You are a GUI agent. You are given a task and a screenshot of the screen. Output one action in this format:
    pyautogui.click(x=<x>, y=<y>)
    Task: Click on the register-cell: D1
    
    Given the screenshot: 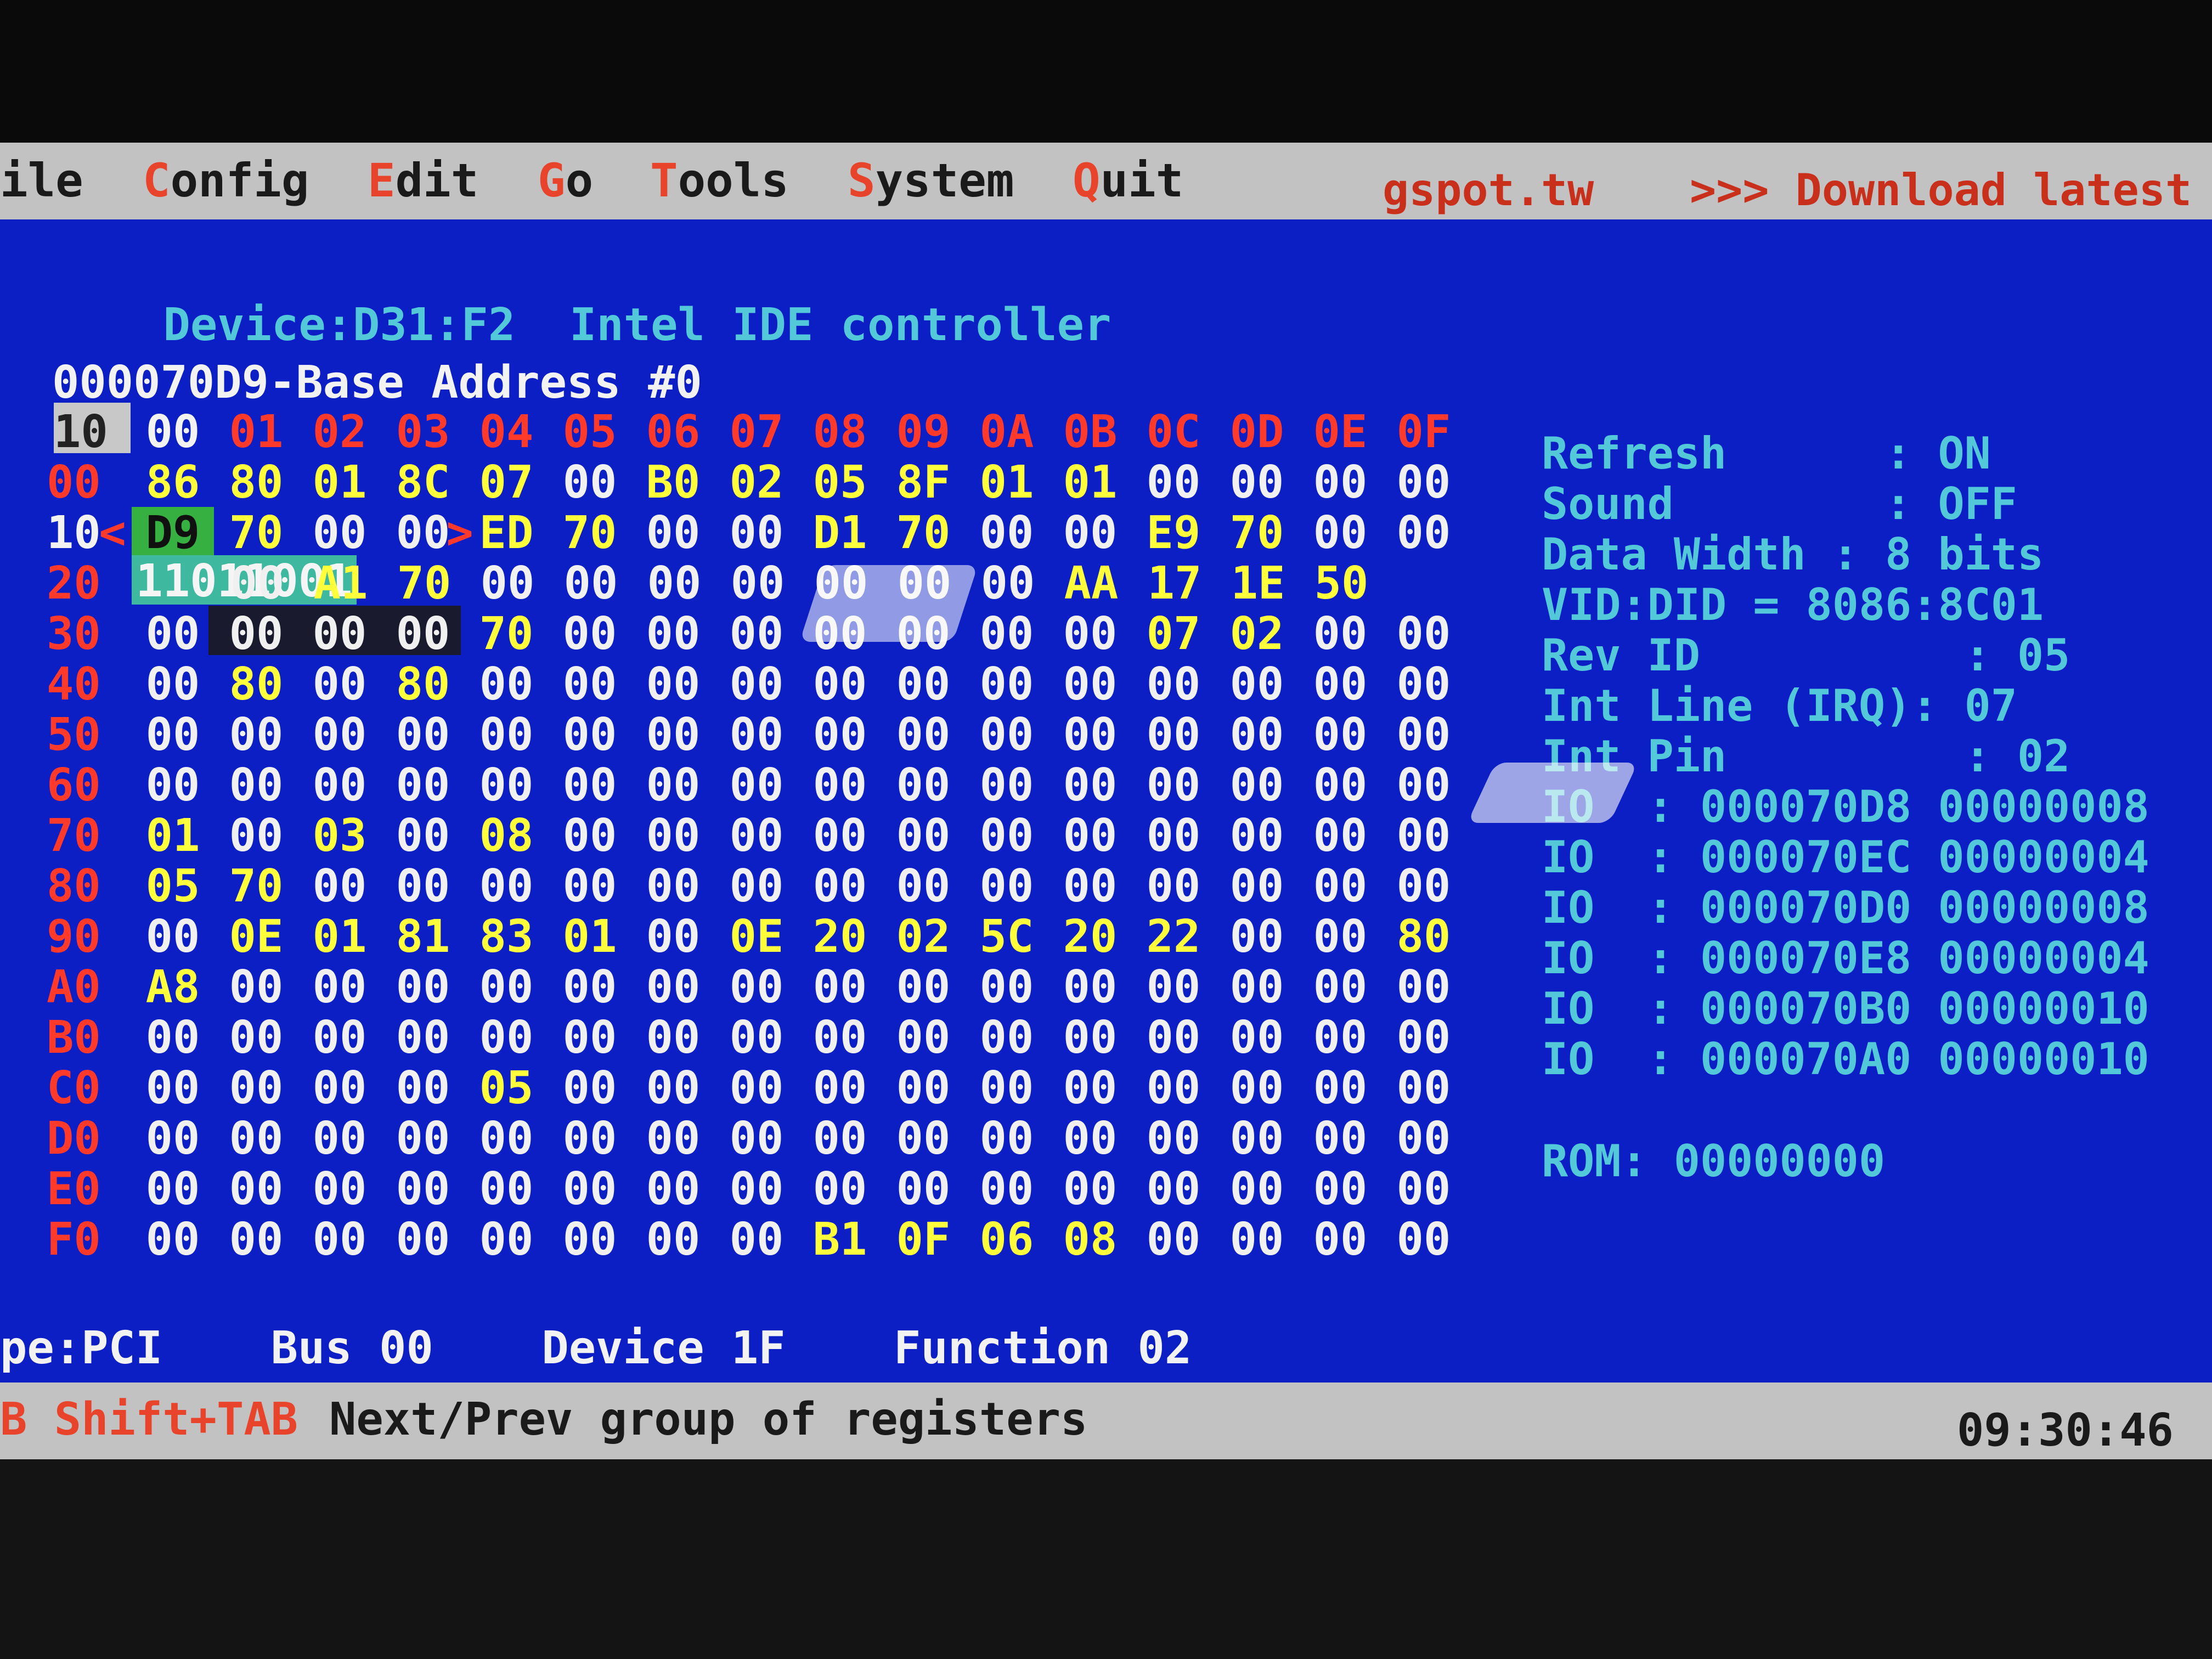 What is the action you would take?
    pyautogui.click(x=840, y=533)
    